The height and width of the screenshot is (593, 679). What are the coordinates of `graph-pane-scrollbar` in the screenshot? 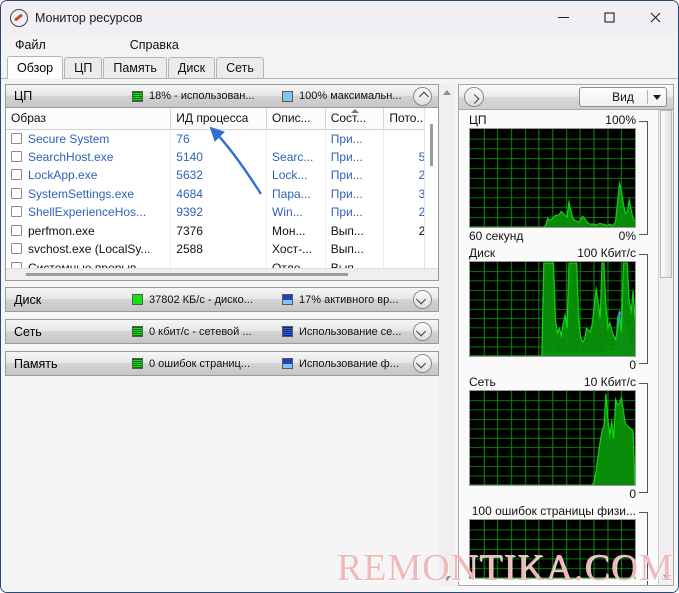 It's located at (665, 347).